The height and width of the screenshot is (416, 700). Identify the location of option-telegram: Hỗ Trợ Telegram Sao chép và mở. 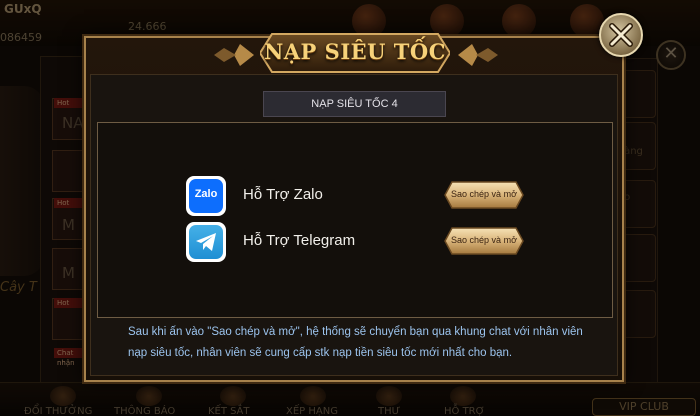
(356, 242).